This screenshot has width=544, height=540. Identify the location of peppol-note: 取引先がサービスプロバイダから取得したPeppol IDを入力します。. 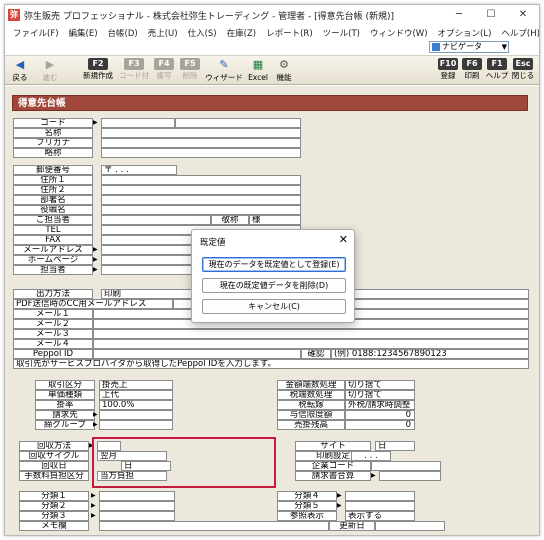
(271, 364).